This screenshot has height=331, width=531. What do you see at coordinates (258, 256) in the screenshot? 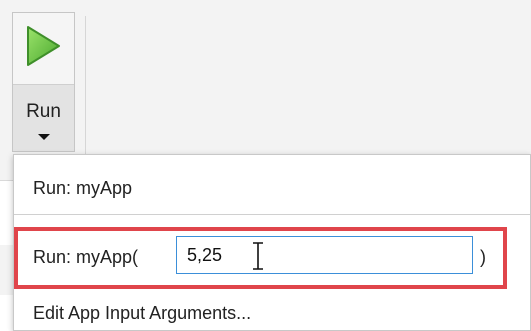
I see `text-cursor-icon` at bounding box center [258, 256].